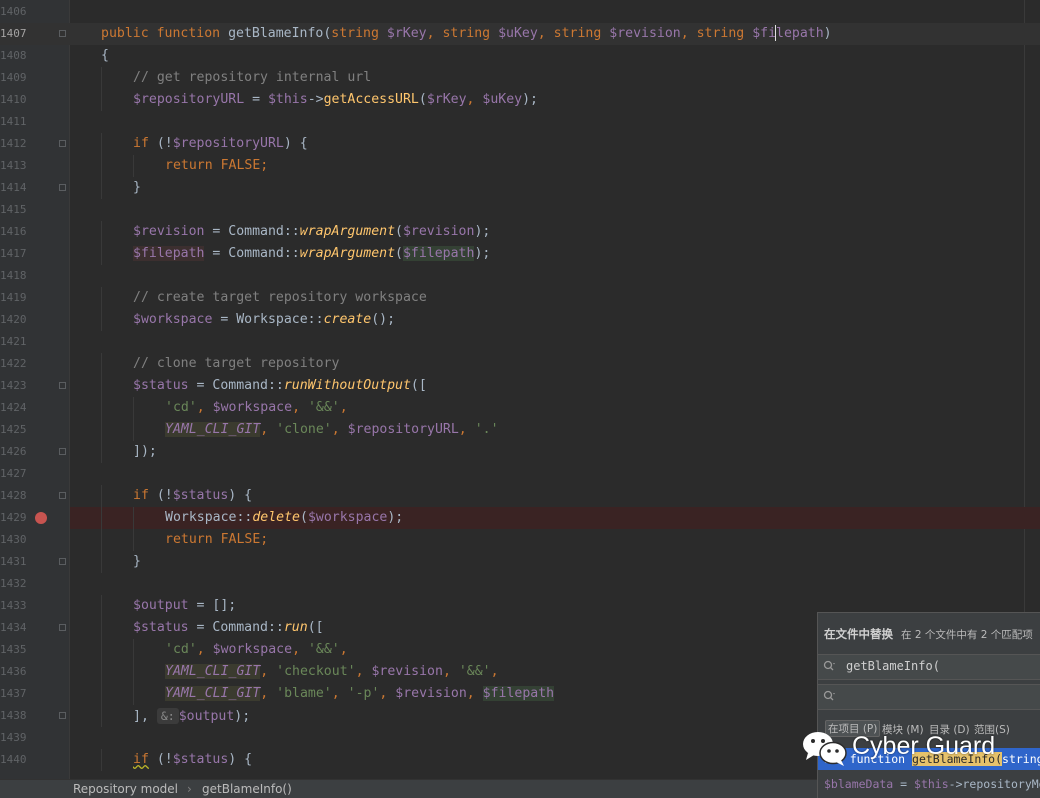  Describe the element at coordinates (13, 187) in the screenshot. I see `line-number: 1414` at that location.